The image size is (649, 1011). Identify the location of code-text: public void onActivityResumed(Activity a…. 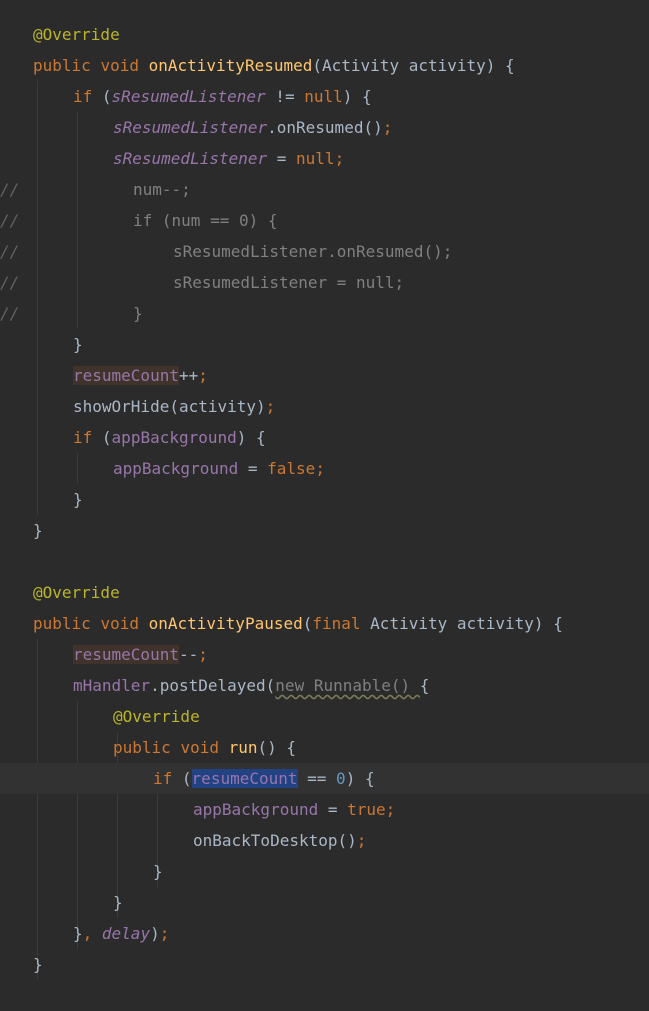
(274, 65).